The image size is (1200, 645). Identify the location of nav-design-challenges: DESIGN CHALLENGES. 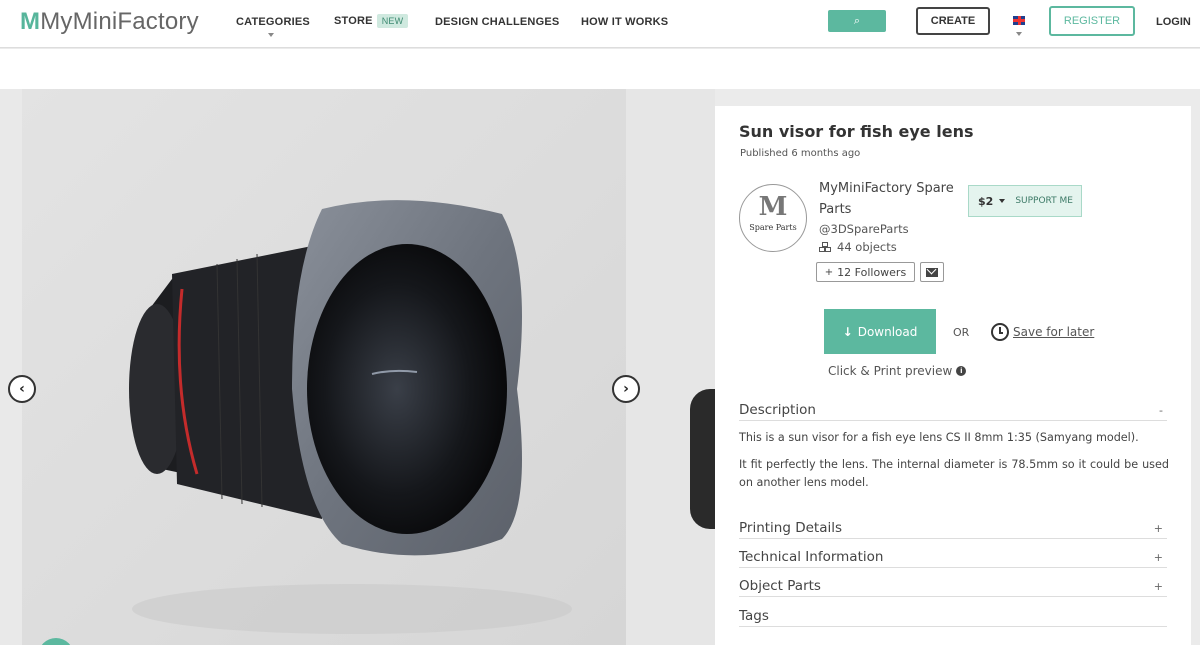
(497, 22).